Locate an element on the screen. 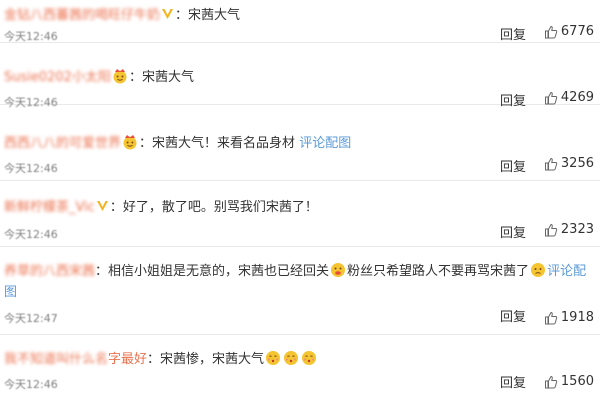 The image size is (600, 400). comment-image-link: 评论配图 is located at coordinates (325, 143).